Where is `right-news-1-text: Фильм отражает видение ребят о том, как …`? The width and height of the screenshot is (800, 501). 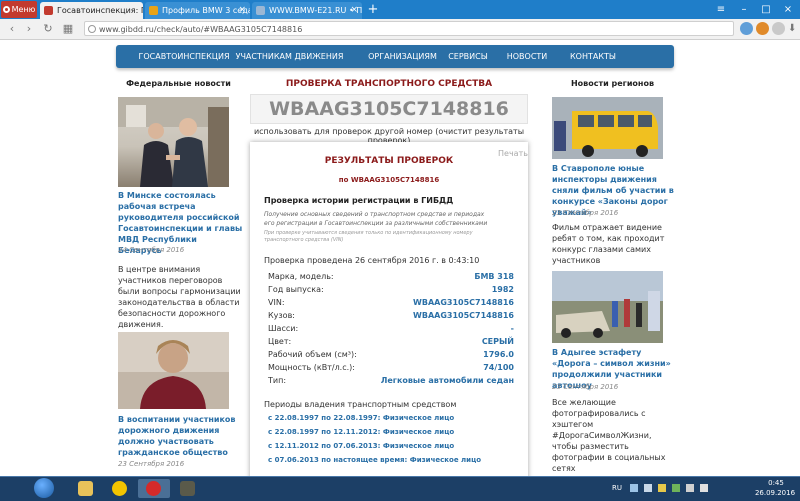 right-news-1-text: Фильм отражает видение ребят о том, как … is located at coordinates (608, 244).